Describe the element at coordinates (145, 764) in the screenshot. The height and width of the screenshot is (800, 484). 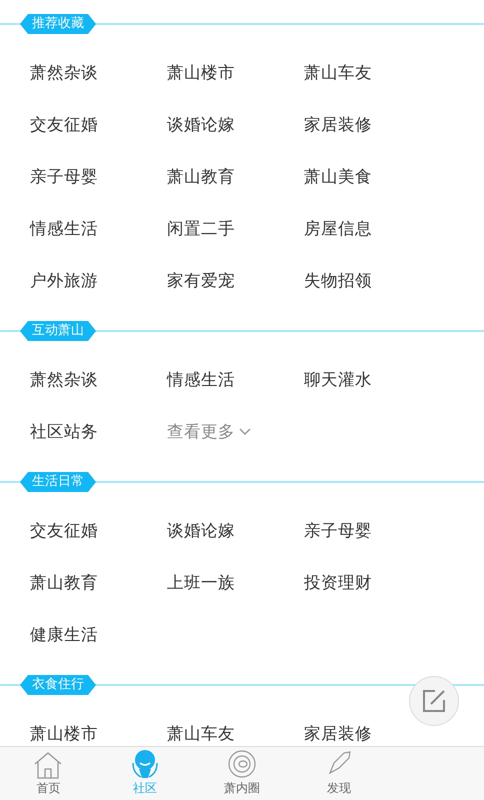
I see `person-icon` at that location.